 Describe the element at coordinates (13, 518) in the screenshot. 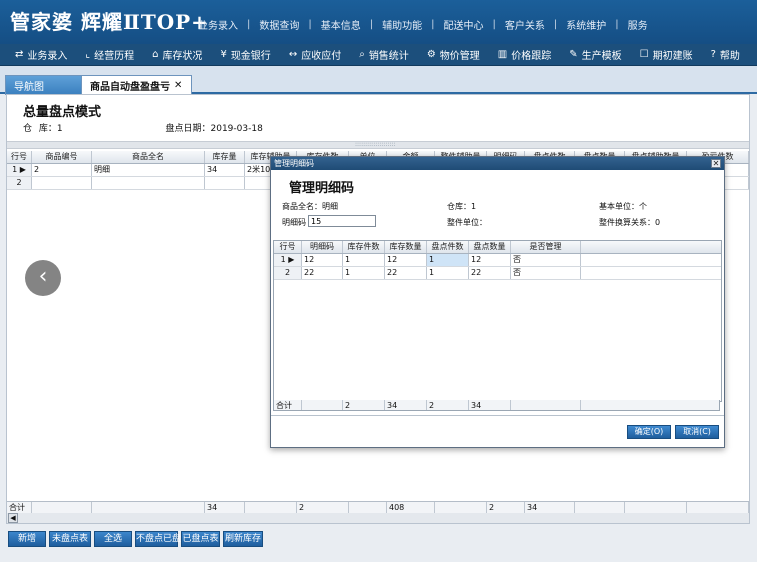

I see `scroll-left-icon: ◀` at that location.